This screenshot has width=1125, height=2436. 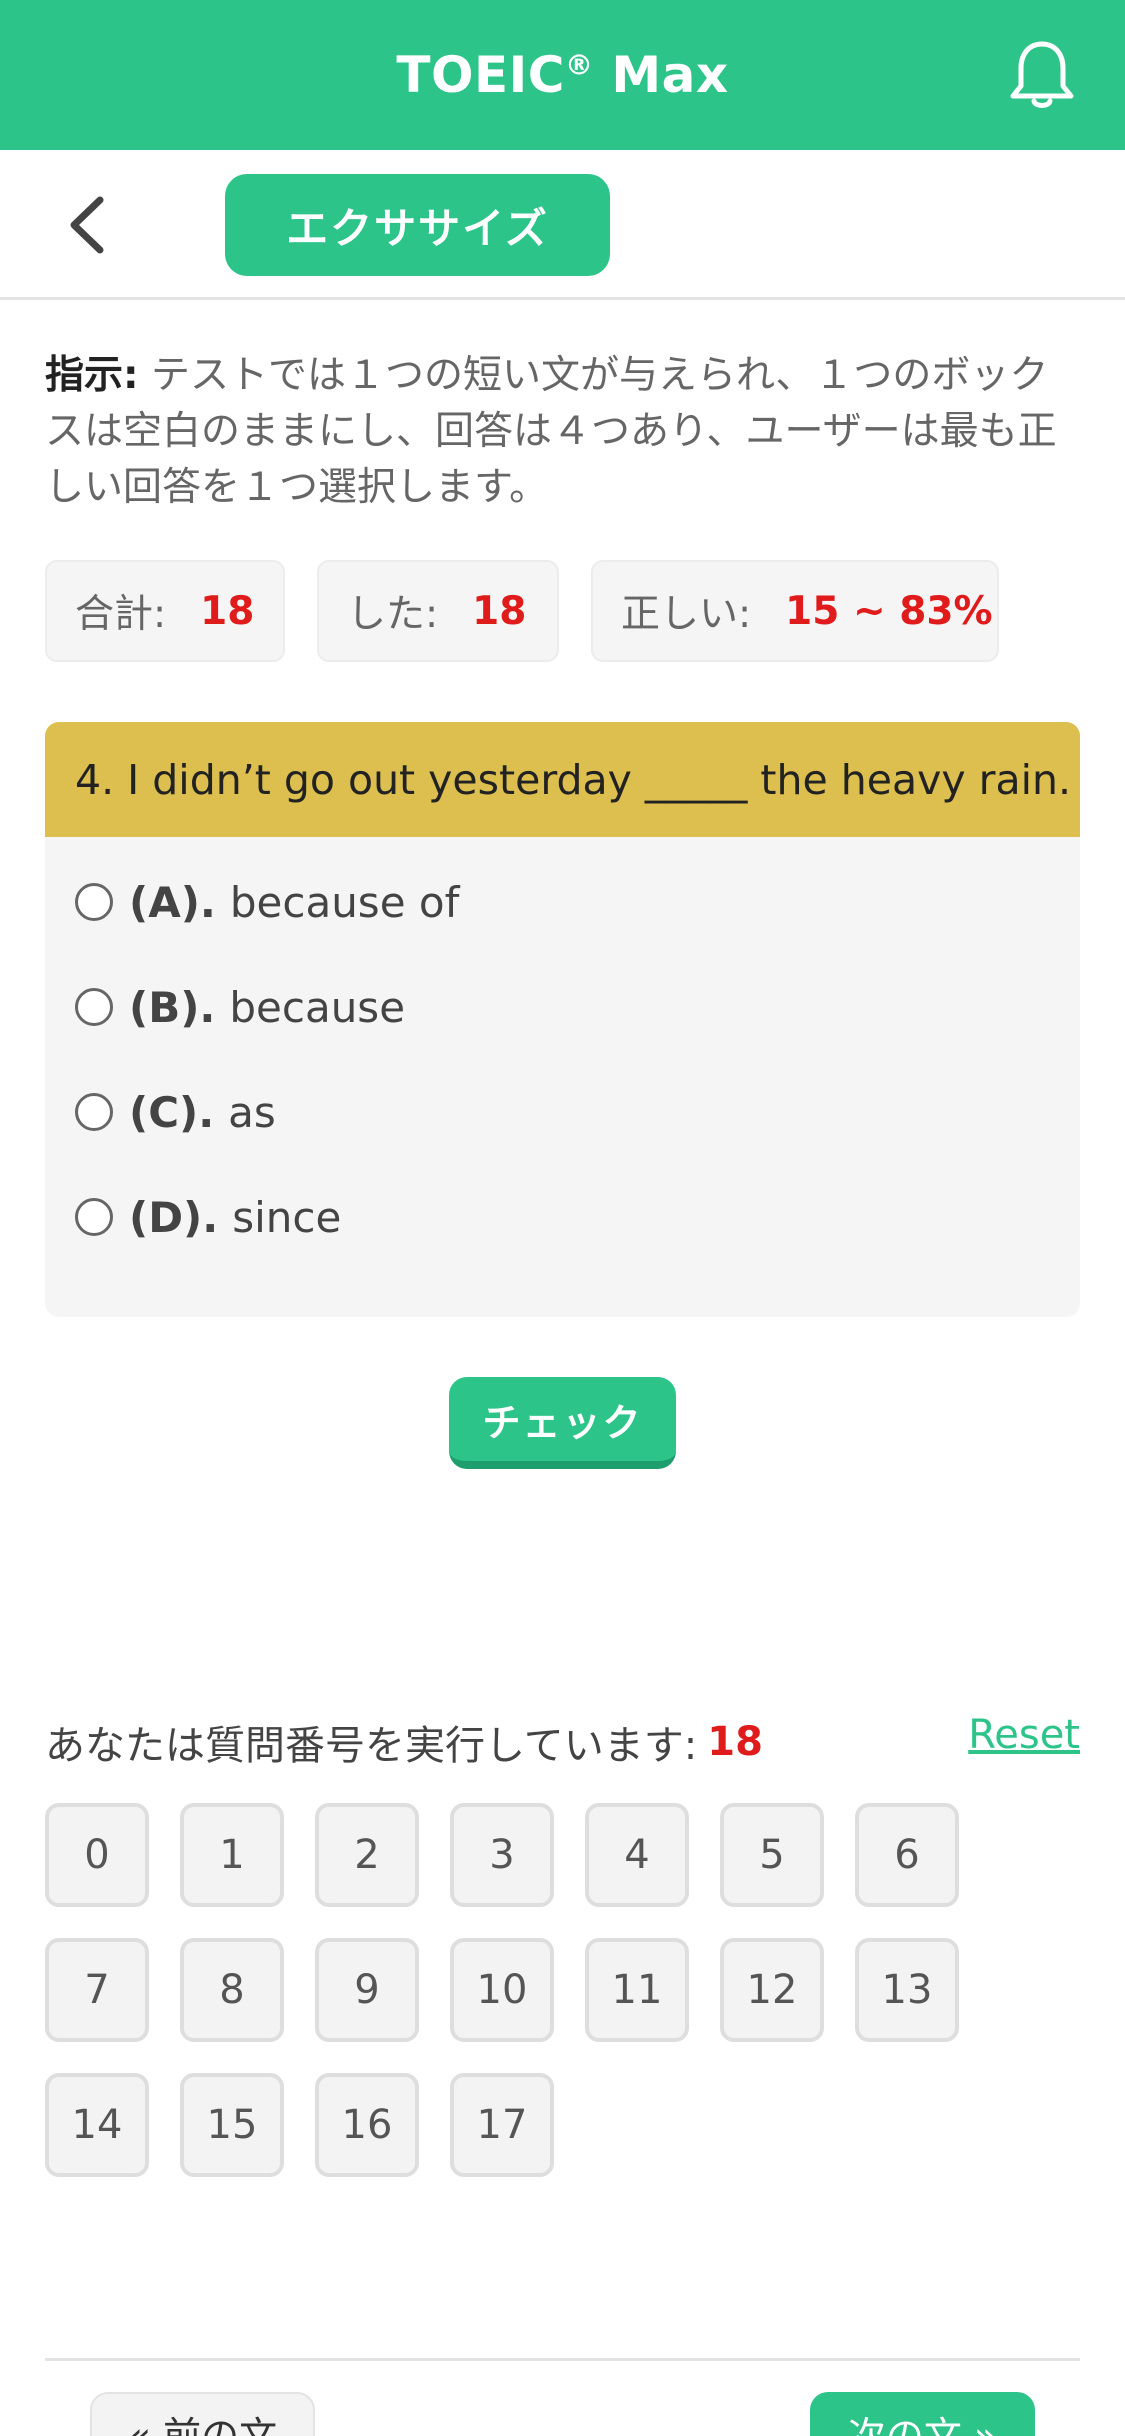 What do you see at coordinates (417, 225) in the screenshot?
I see `tab-exercise: エクササイズ` at bounding box center [417, 225].